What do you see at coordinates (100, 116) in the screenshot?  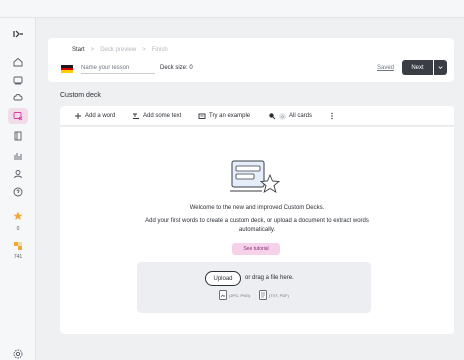 I see `add-word-label: Add a word` at bounding box center [100, 116].